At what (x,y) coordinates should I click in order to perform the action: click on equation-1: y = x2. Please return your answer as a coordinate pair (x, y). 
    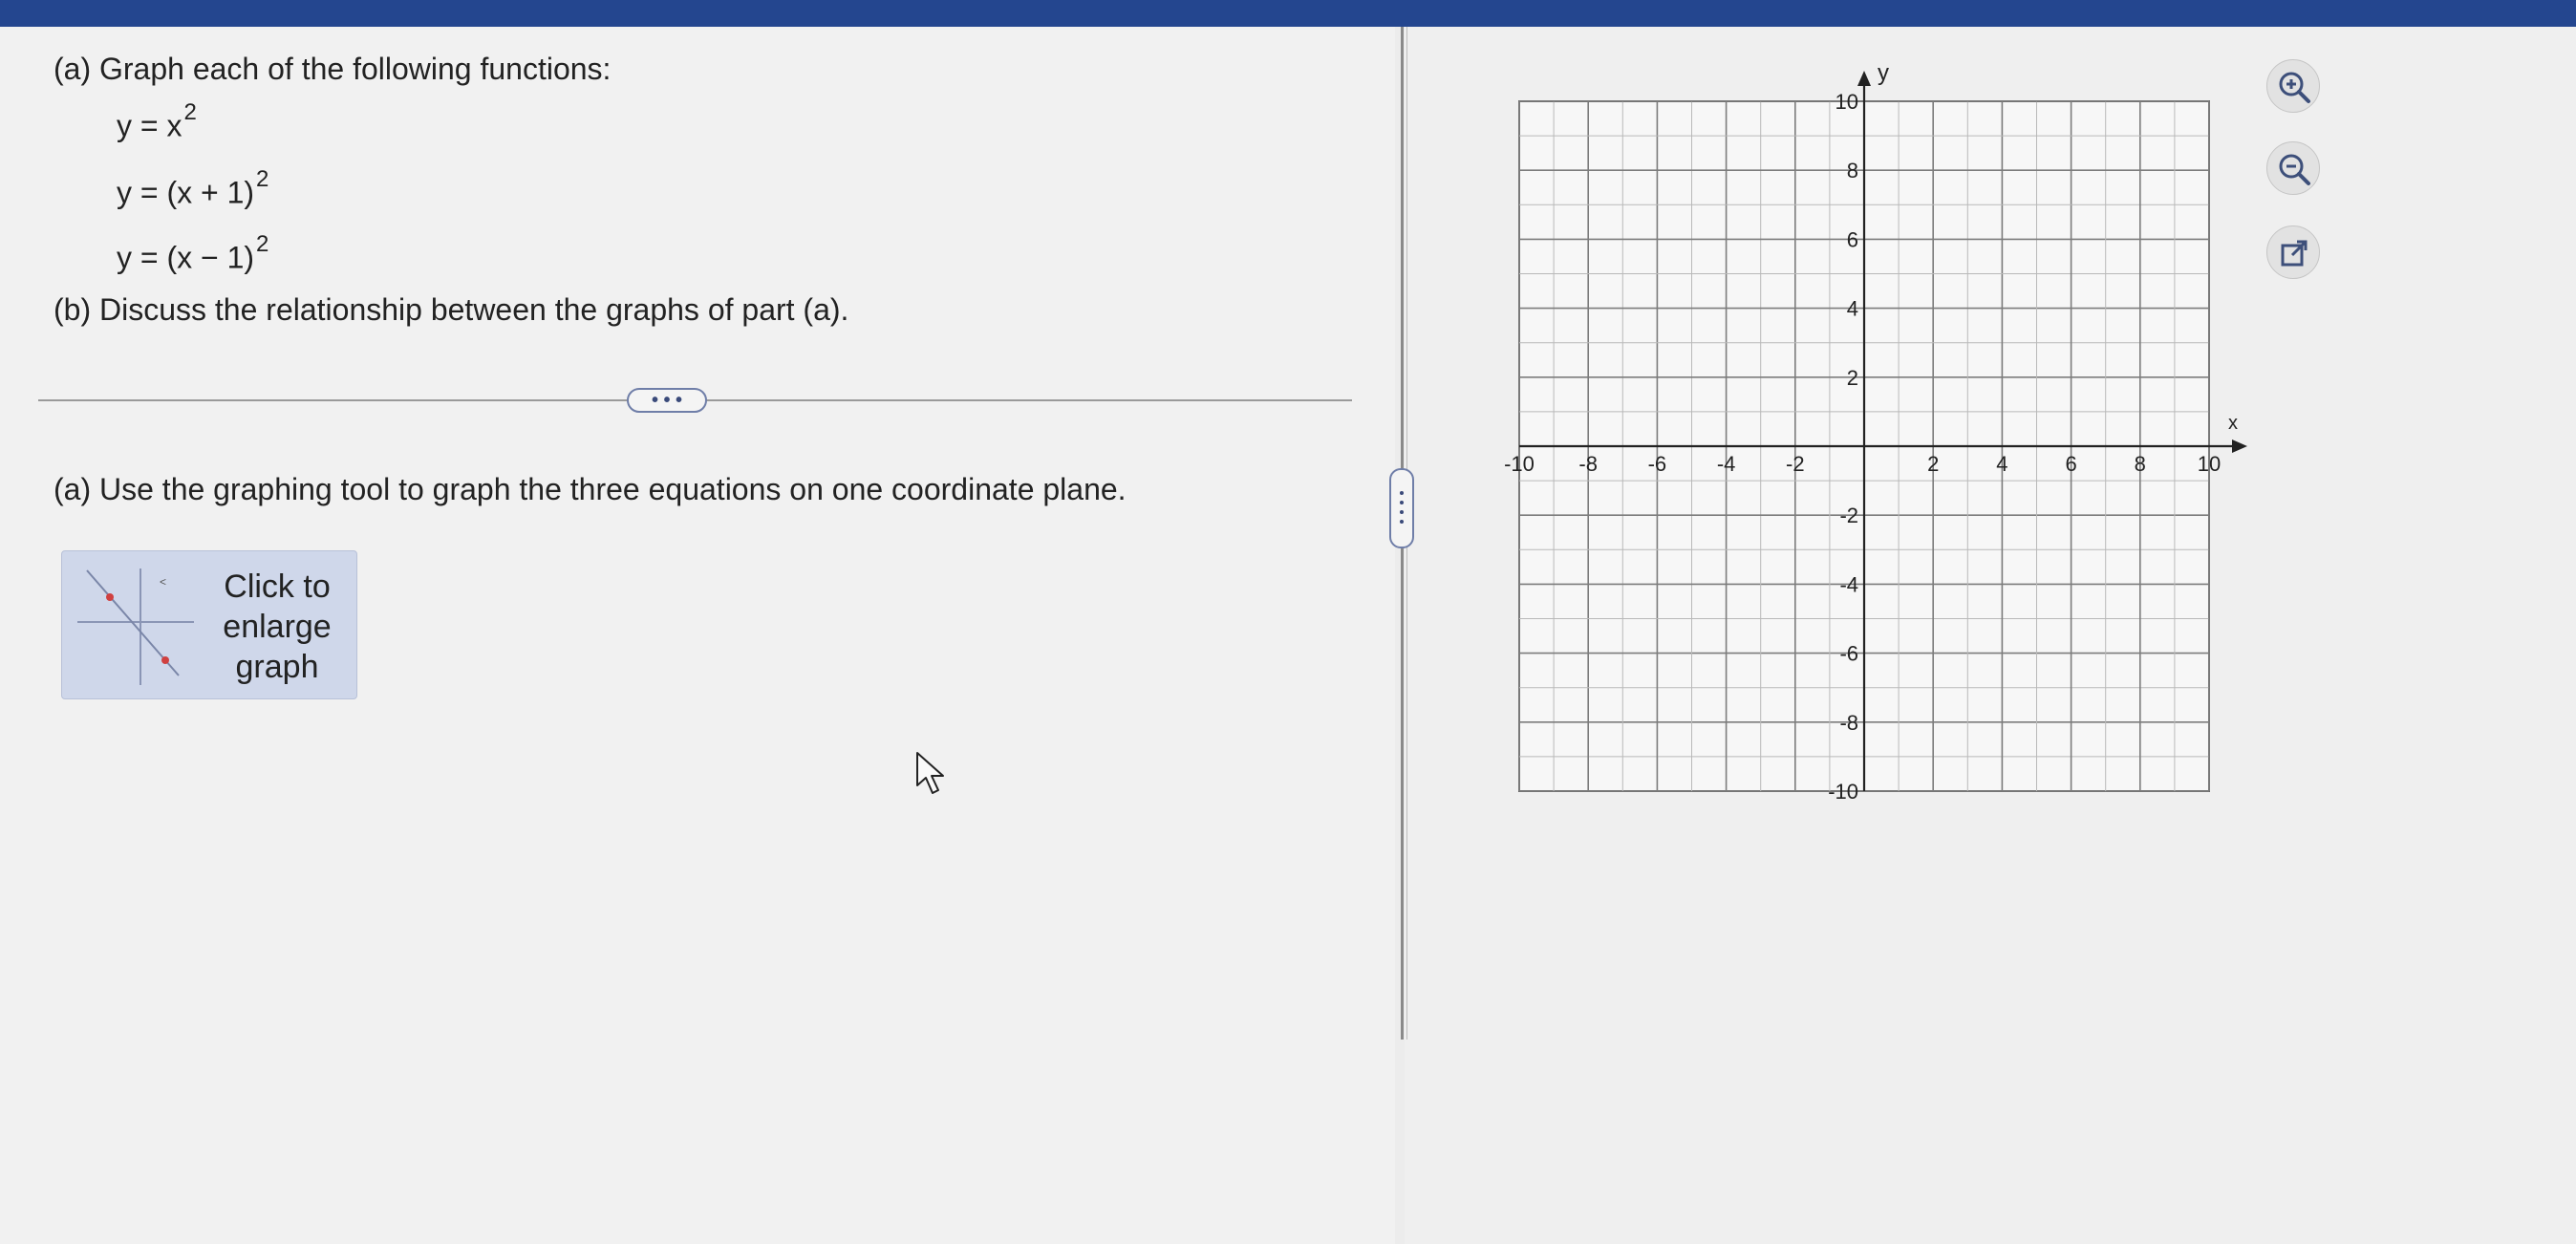
    Looking at the image, I should click on (157, 121).